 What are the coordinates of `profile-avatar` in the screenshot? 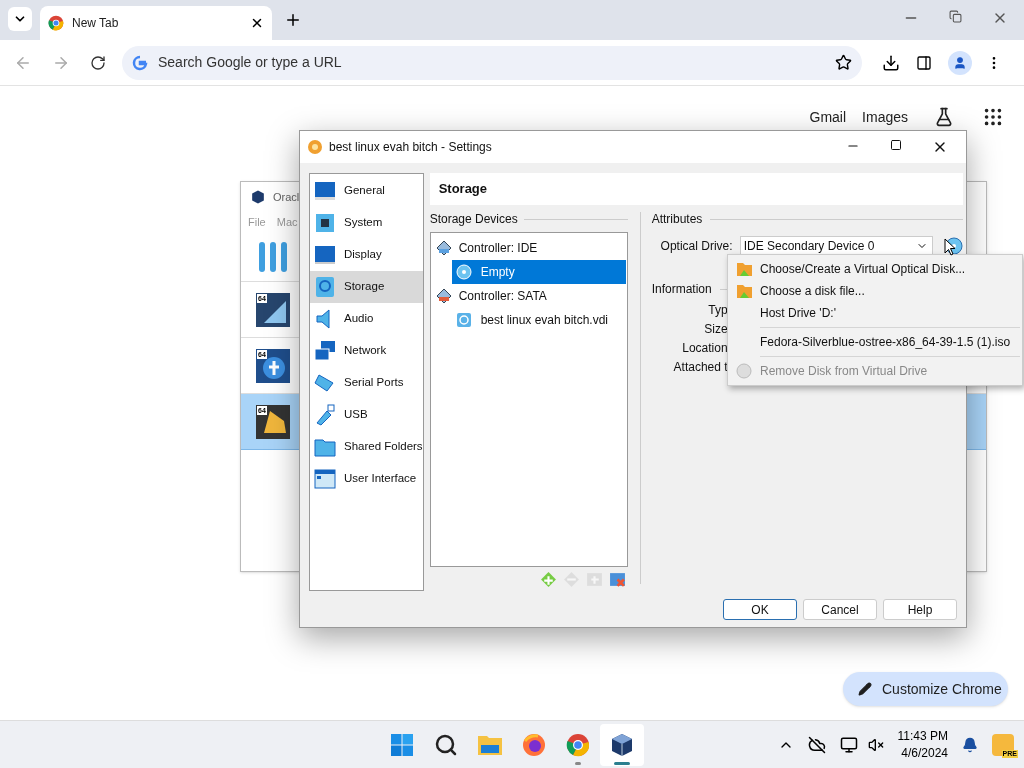 It's located at (960, 62).